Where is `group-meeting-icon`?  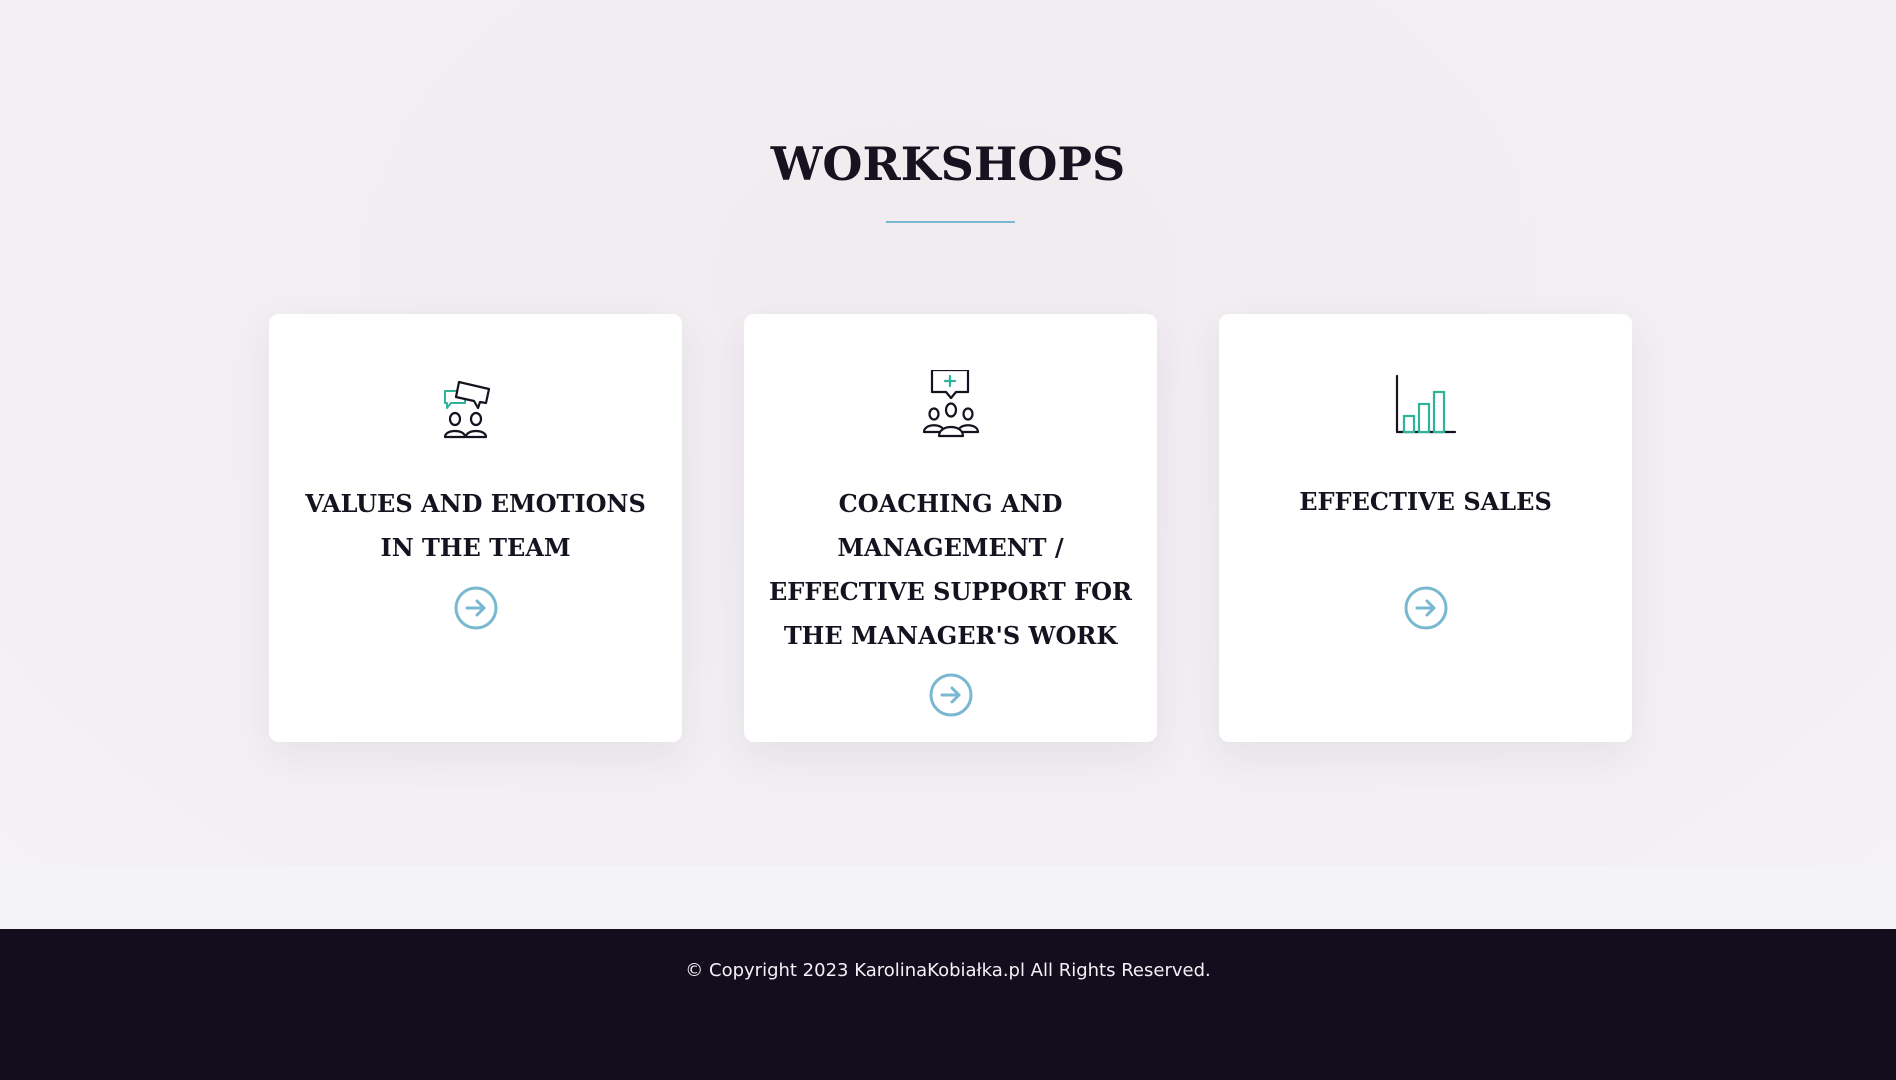
group-meeting-icon is located at coordinates (951, 406).